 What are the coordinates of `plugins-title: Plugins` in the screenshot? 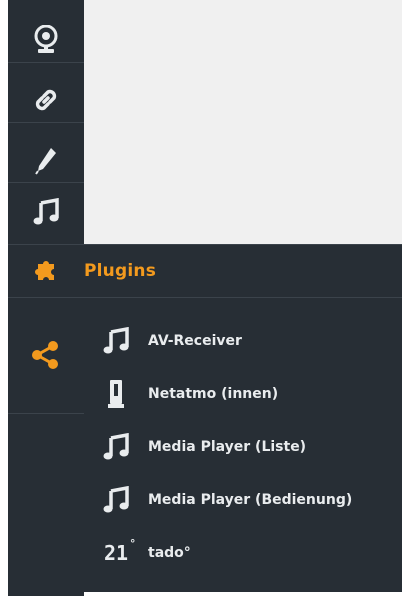 It's located at (120, 271).